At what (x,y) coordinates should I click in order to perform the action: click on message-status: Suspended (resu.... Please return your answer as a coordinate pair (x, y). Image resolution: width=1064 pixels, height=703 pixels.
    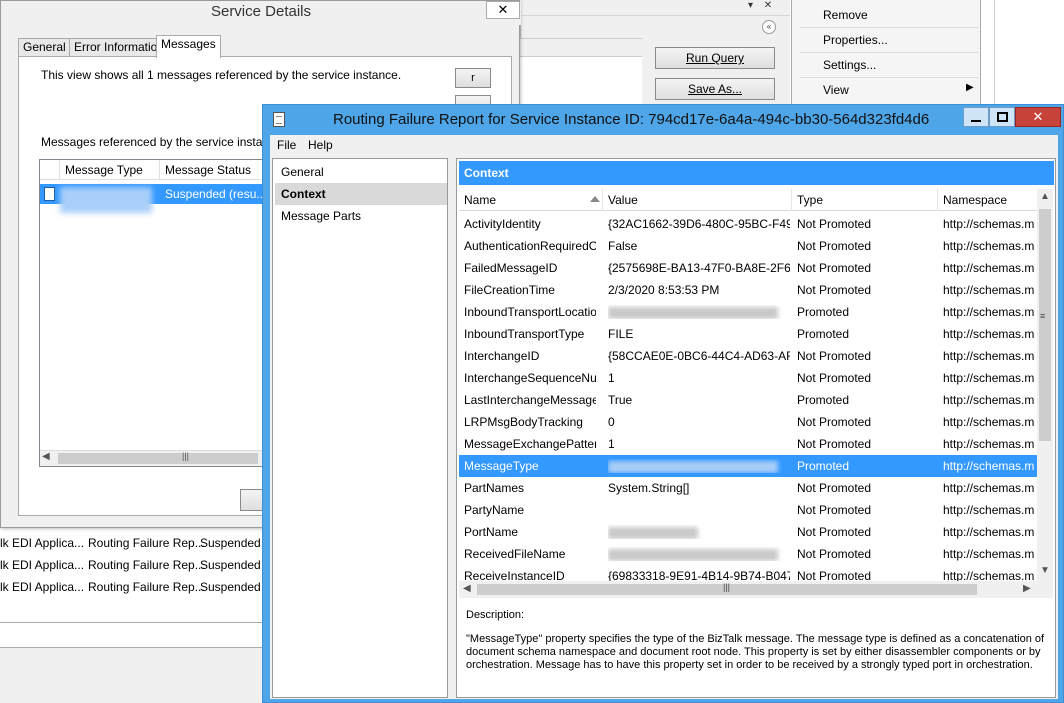
    Looking at the image, I should click on (216, 194).